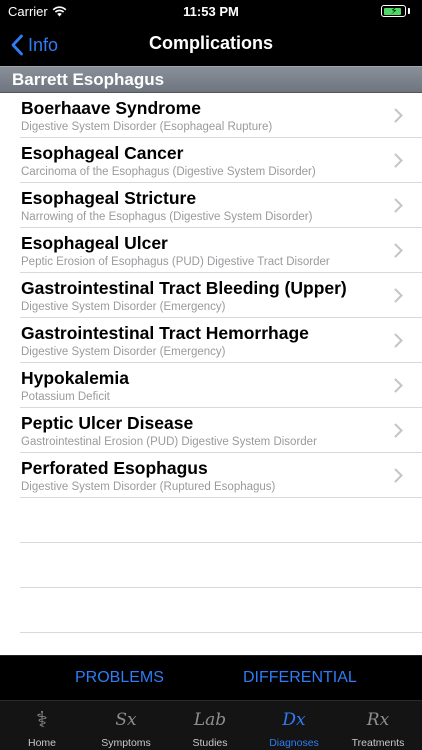 The height and width of the screenshot is (750, 422). Describe the element at coordinates (111, 108) in the screenshot. I see `list-item-title: Boerhaave Syndrome` at that location.